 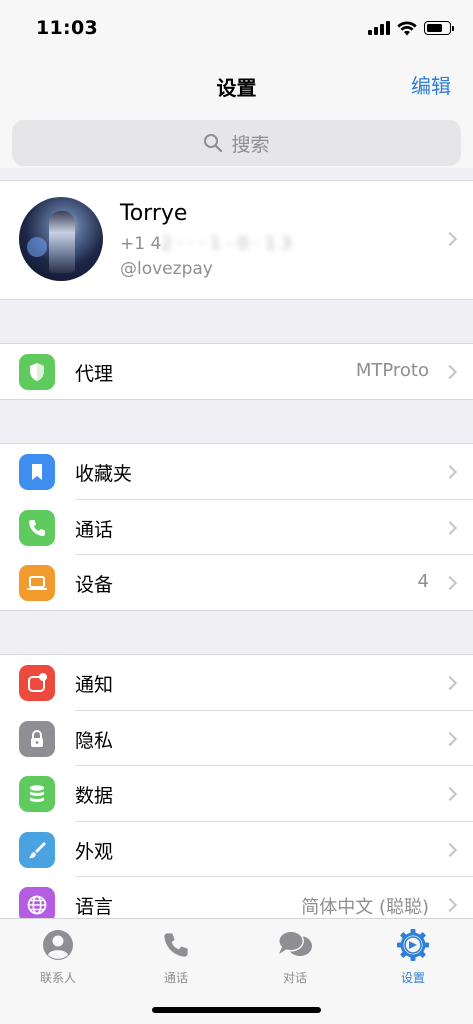 I want to click on contacts-icon, so click(x=58, y=945).